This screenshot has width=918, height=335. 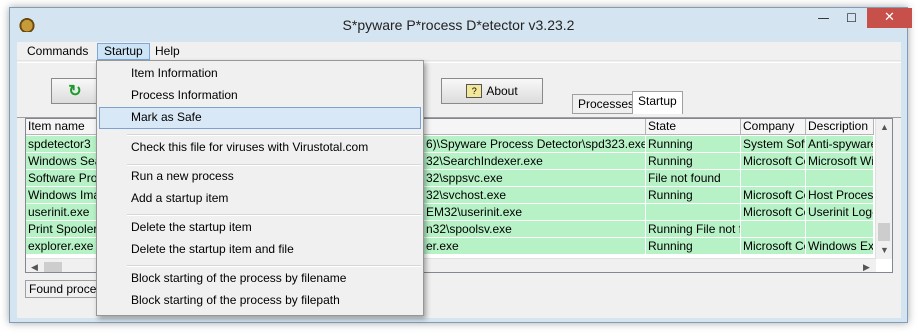 What do you see at coordinates (535, 195) in the screenshot?
I see `cell-path: 32\svchost.exe` at bounding box center [535, 195].